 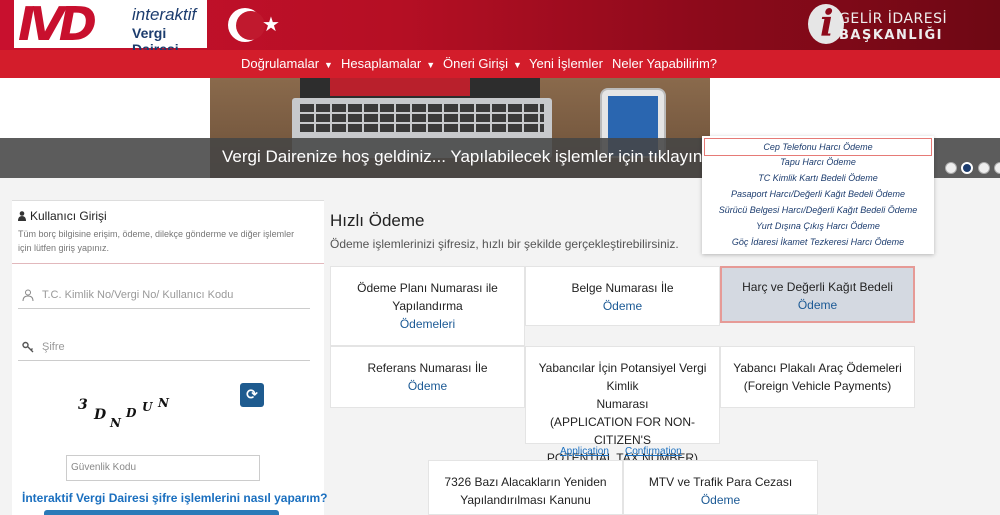 I want to click on card-title: 7326 Bazı Alacakların Yeniden, so click(x=525, y=482).